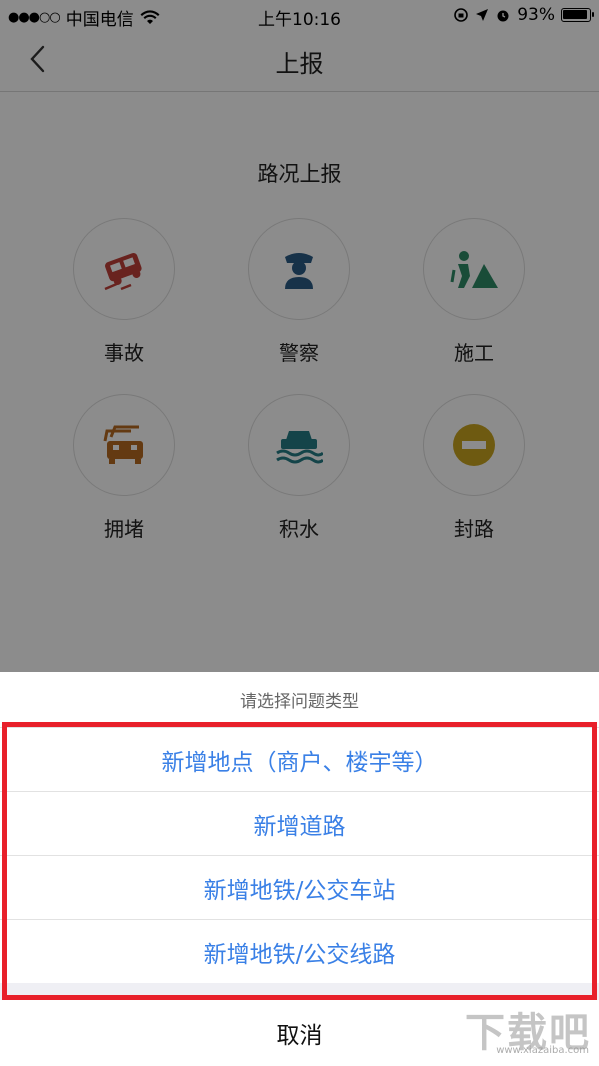  I want to click on sheet-title: 请选择问题类型, so click(299, 699).